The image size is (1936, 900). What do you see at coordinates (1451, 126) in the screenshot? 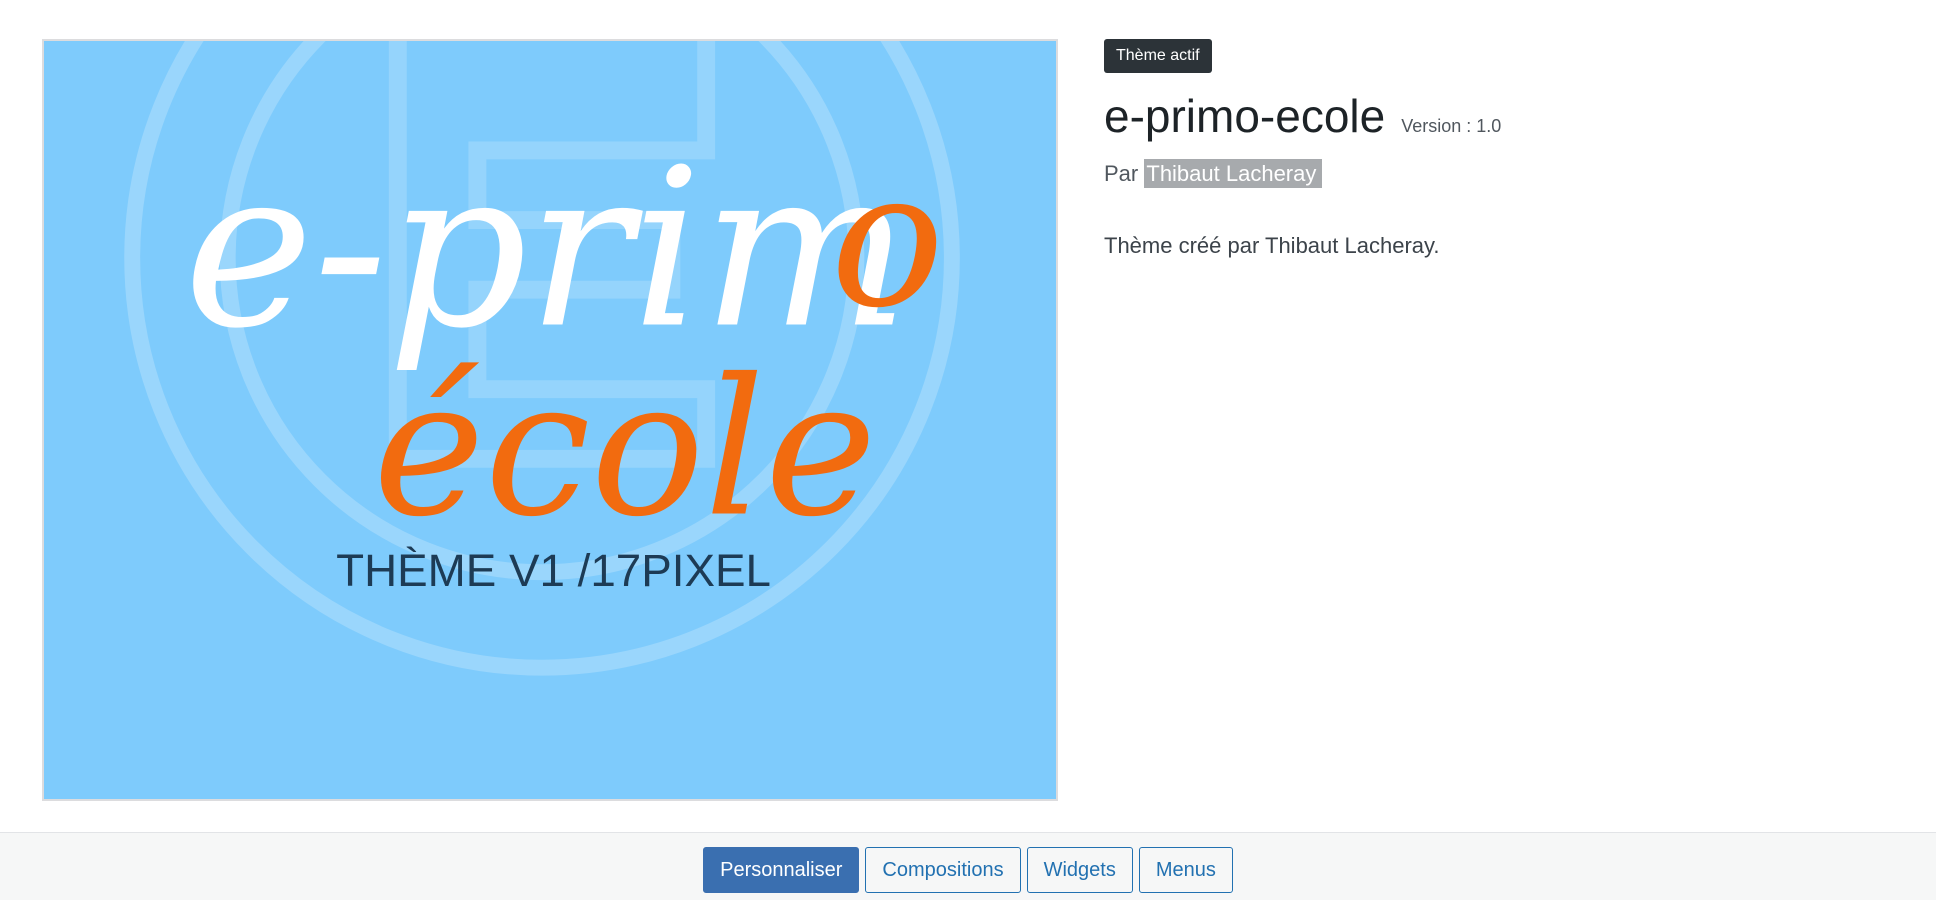
I see `theme-version: Version : 1.0` at bounding box center [1451, 126].